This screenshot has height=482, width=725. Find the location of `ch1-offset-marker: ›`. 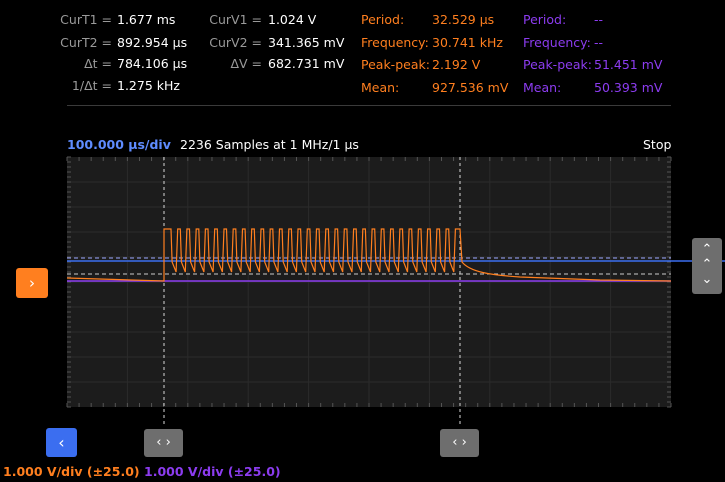

ch1-offset-marker: › is located at coordinates (32, 283).